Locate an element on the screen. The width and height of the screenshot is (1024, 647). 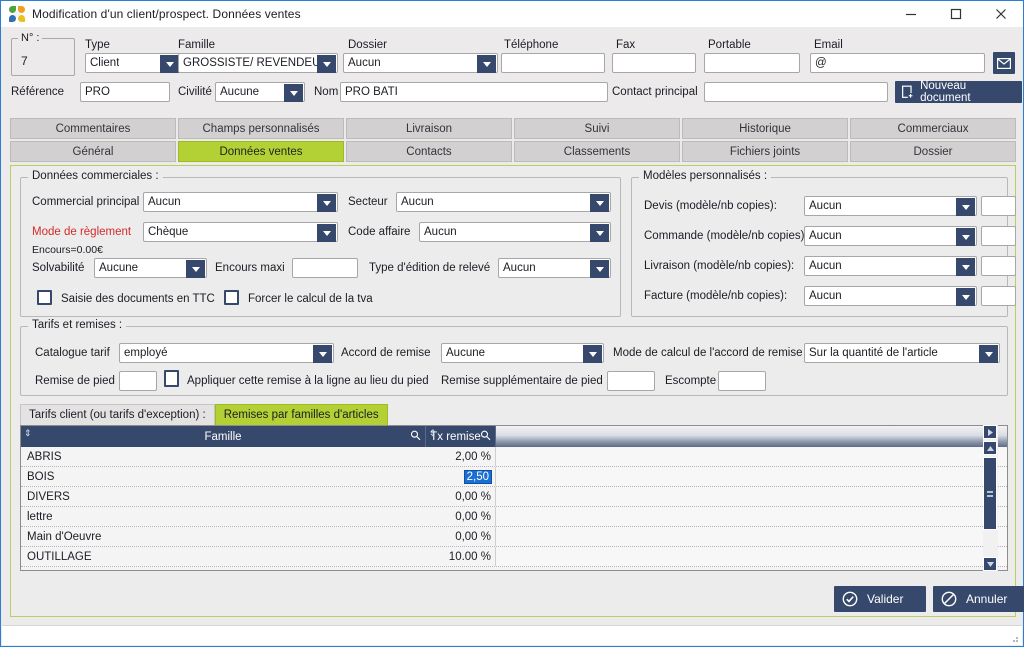
tab-donnees-ventes: Données ventes is located at coordinates (261, 151).